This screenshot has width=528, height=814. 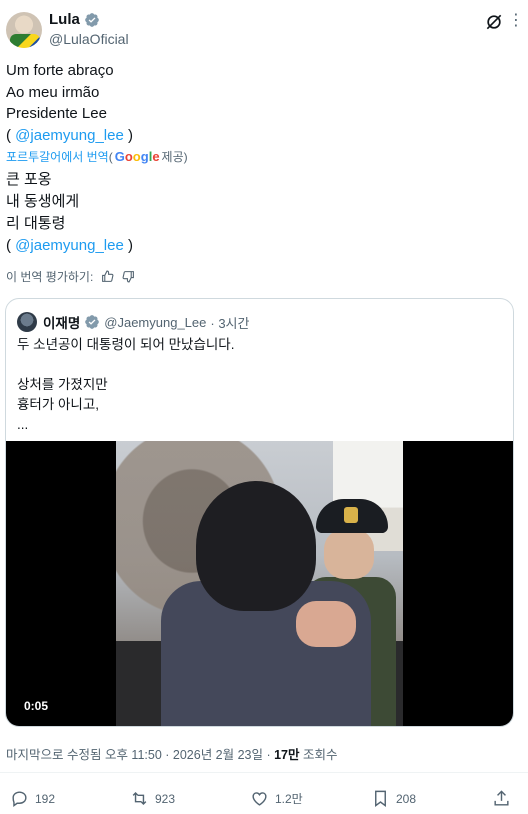 I want to click on rate-translation-label: 이 번역 평가하기:, so click(x=50, y=277).